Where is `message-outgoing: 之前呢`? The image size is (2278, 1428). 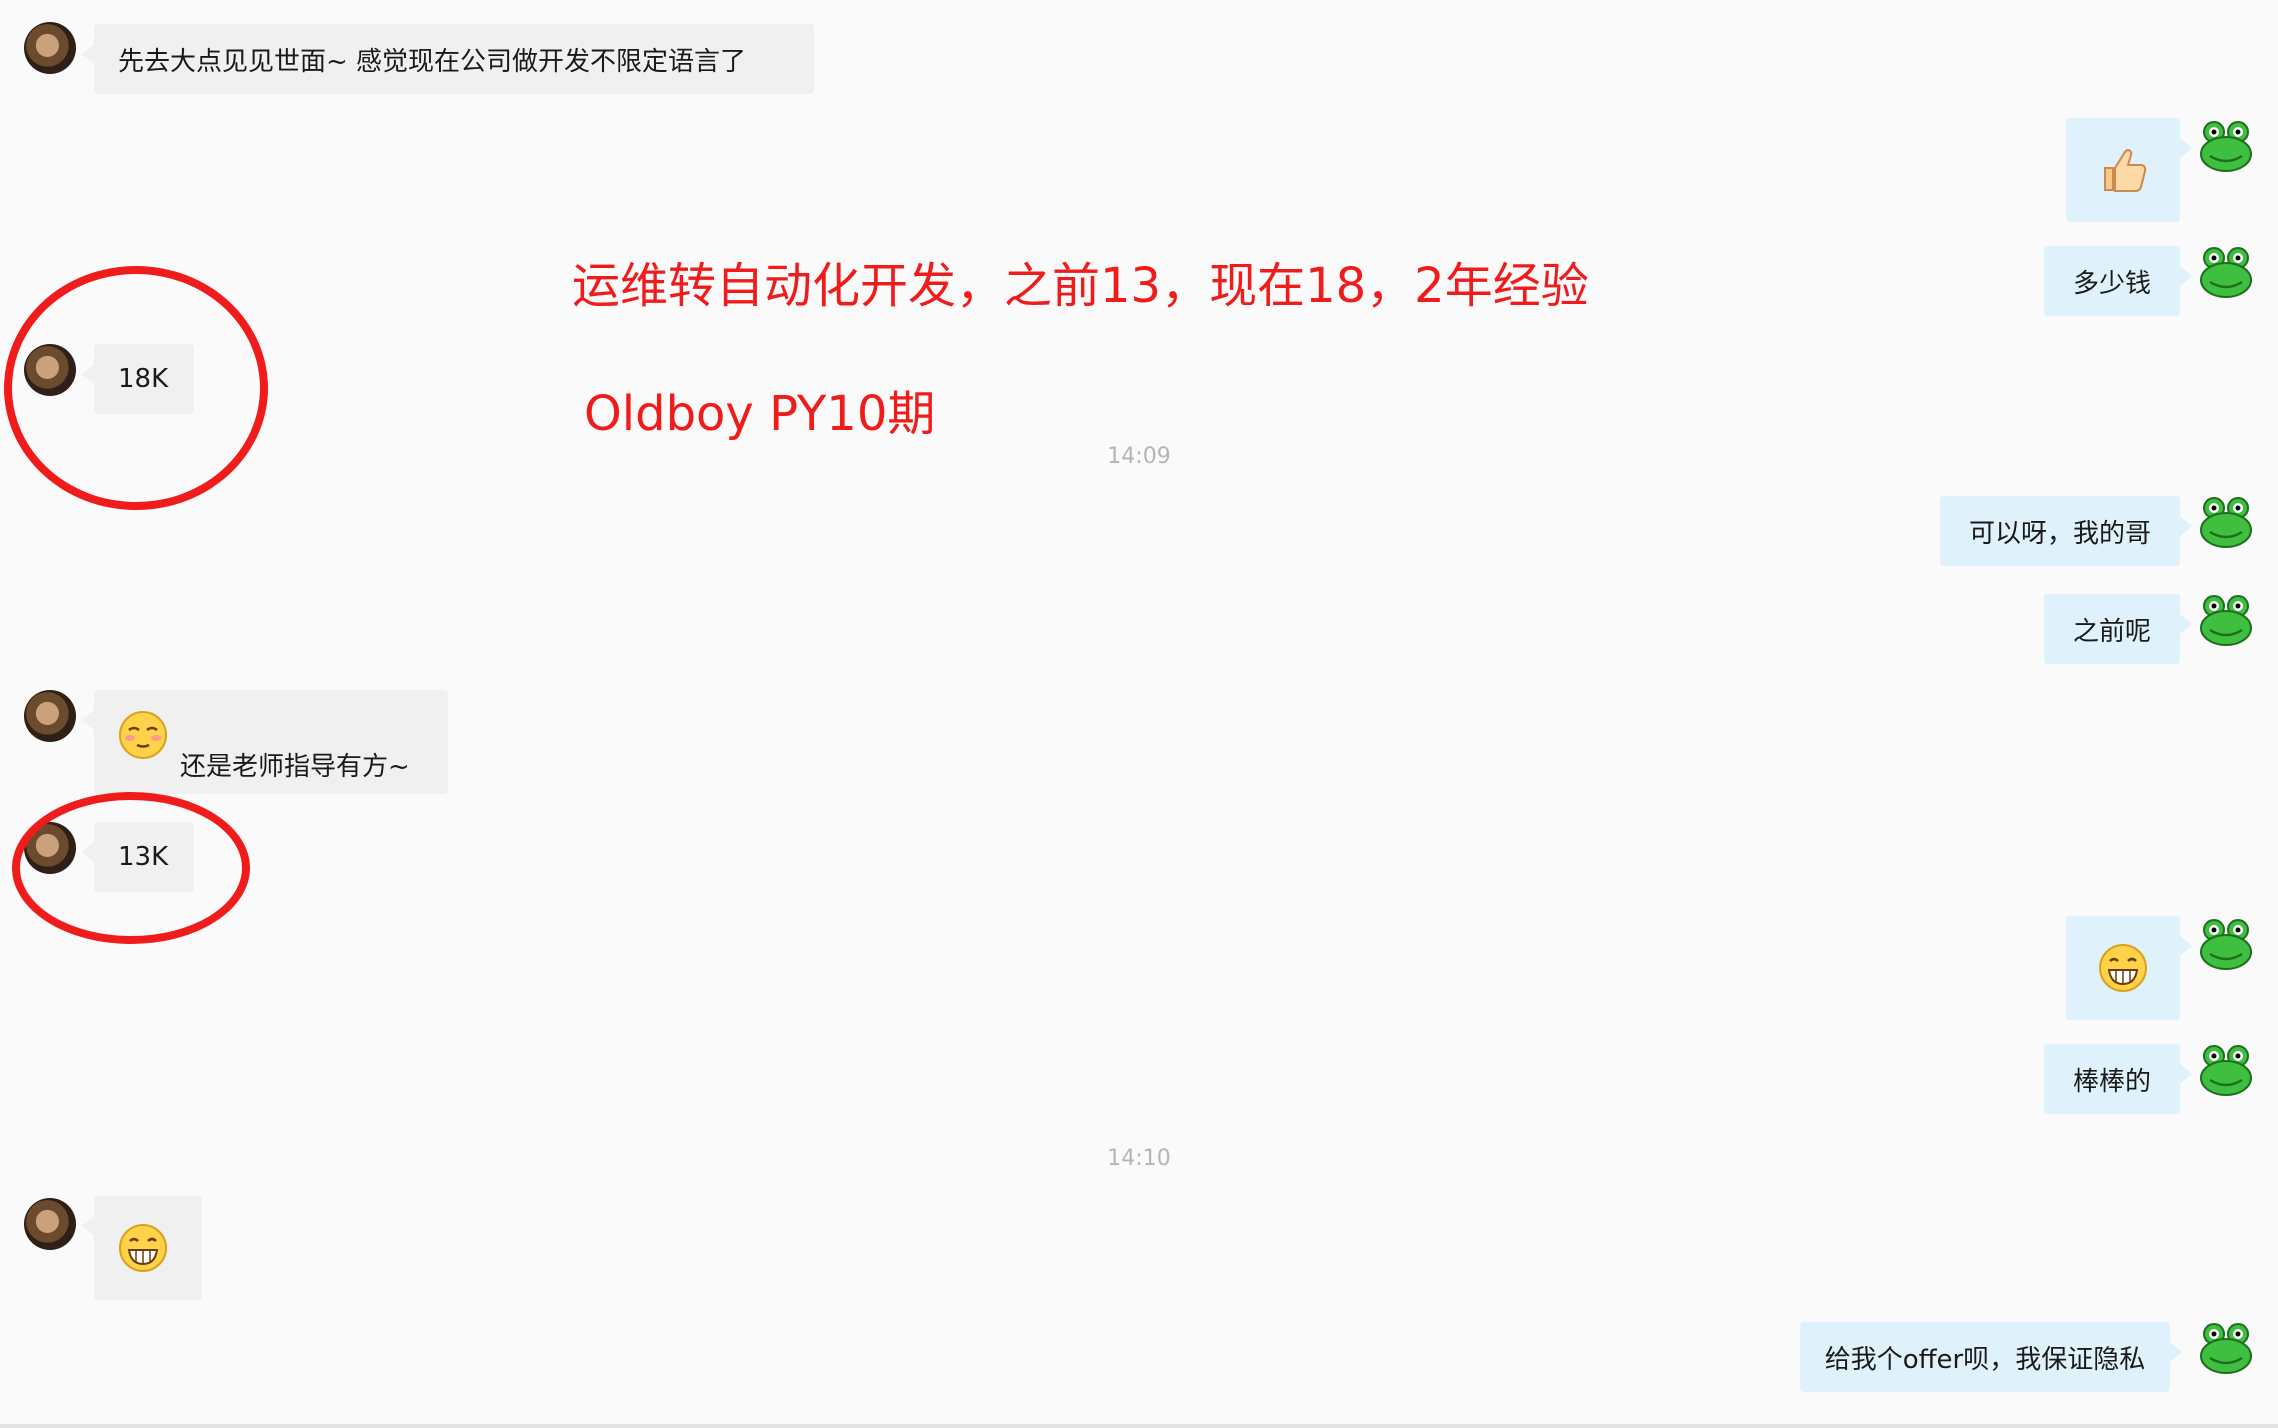 message-outgoing: 之前呢 is located at coordinates (2118, 629).